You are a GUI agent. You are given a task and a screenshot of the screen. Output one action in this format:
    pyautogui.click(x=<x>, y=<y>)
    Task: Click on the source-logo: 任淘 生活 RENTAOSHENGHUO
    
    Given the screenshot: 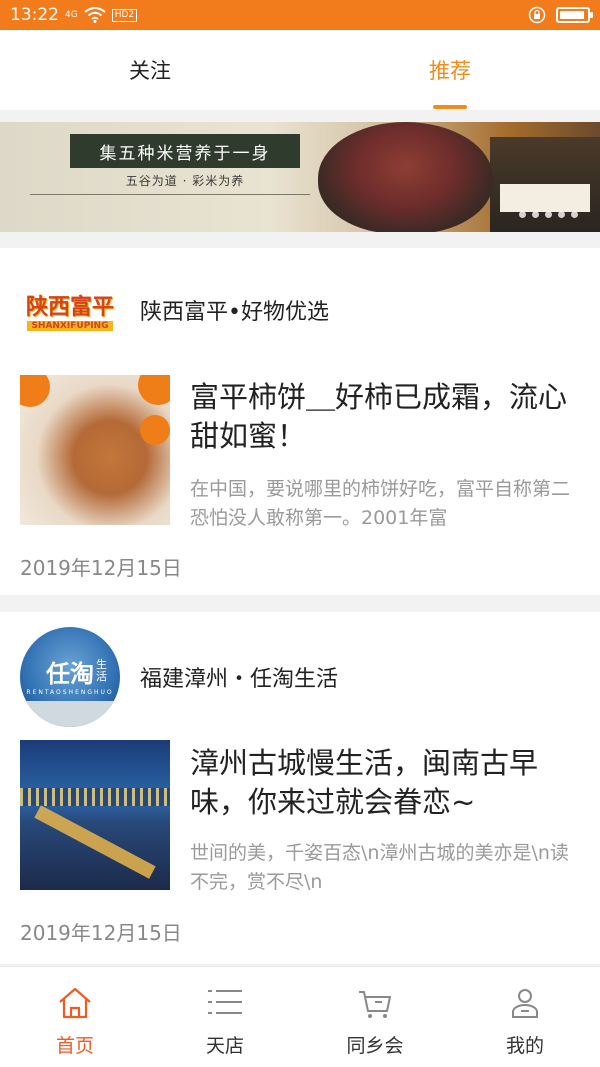 What is the action you would take?
    pyautogui.click(x=70, y=677)
    